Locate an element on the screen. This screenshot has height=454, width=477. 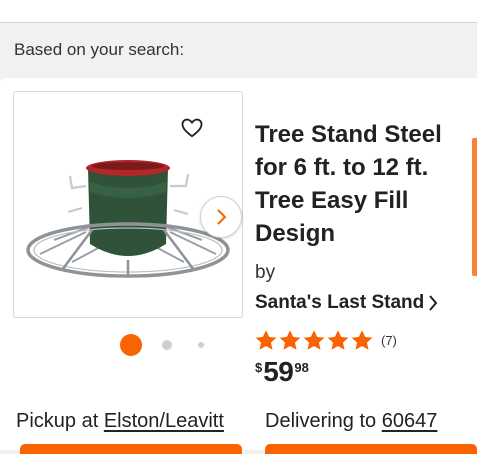
brand-name: Santa's Last Stand is located at coordinates (340, 302).